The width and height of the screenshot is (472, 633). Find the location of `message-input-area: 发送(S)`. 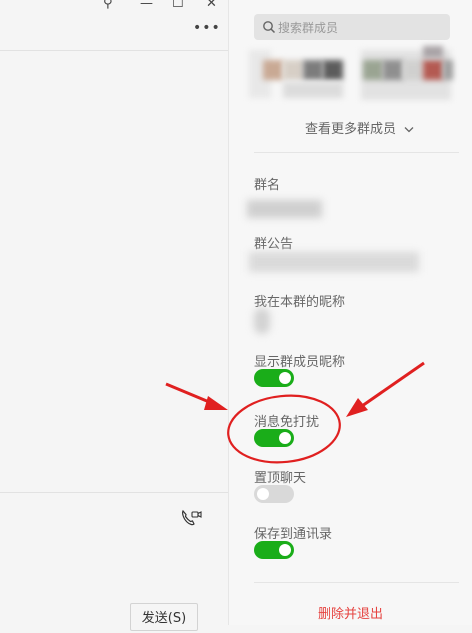

message-input-area: 发送(S) is located at coordinates (114, 561).